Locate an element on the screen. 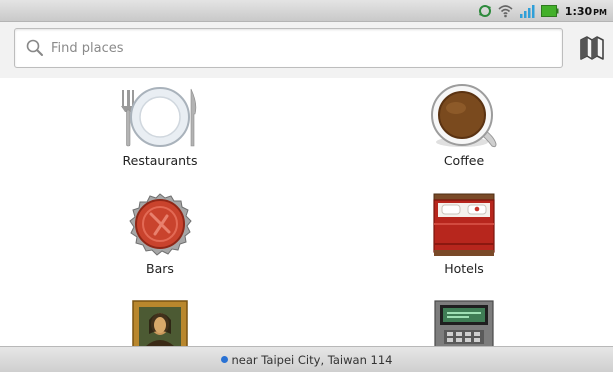 Image resolution: width=613 pixels, height=372 pixels. location-dot-icon is located at coordinates (224, 359).